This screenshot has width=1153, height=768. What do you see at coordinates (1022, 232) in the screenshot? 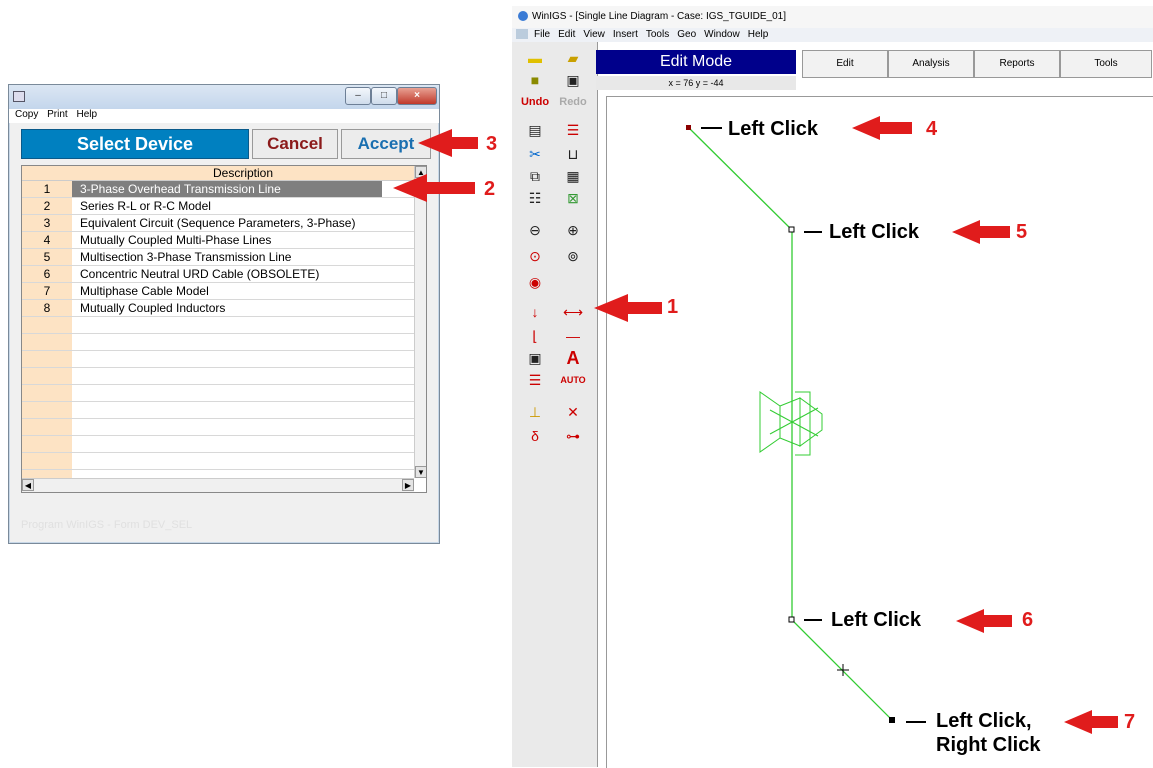
I see `step-number-5: 5` at bounding box center [1022, 232].